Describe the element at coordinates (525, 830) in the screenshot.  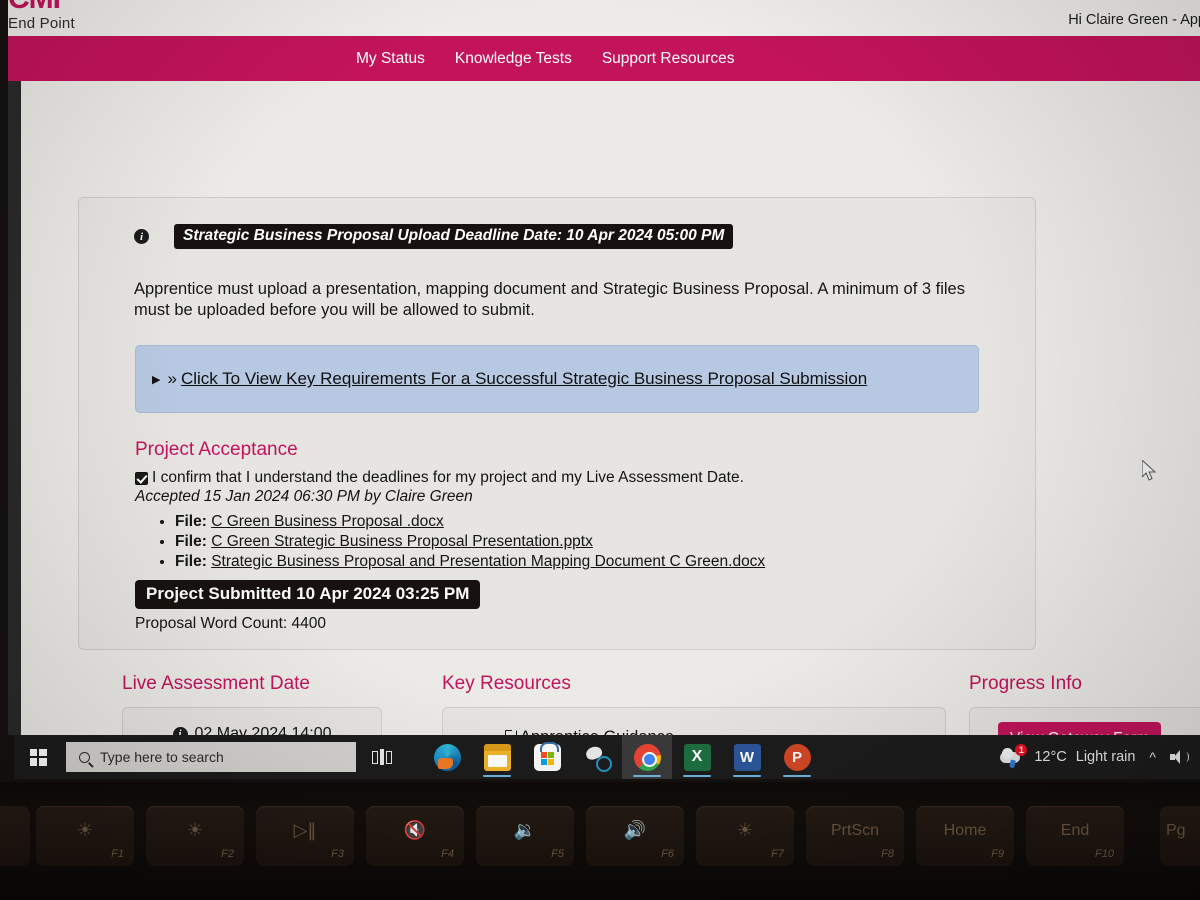
I see `volume-down-icon: 🔉` at that location.